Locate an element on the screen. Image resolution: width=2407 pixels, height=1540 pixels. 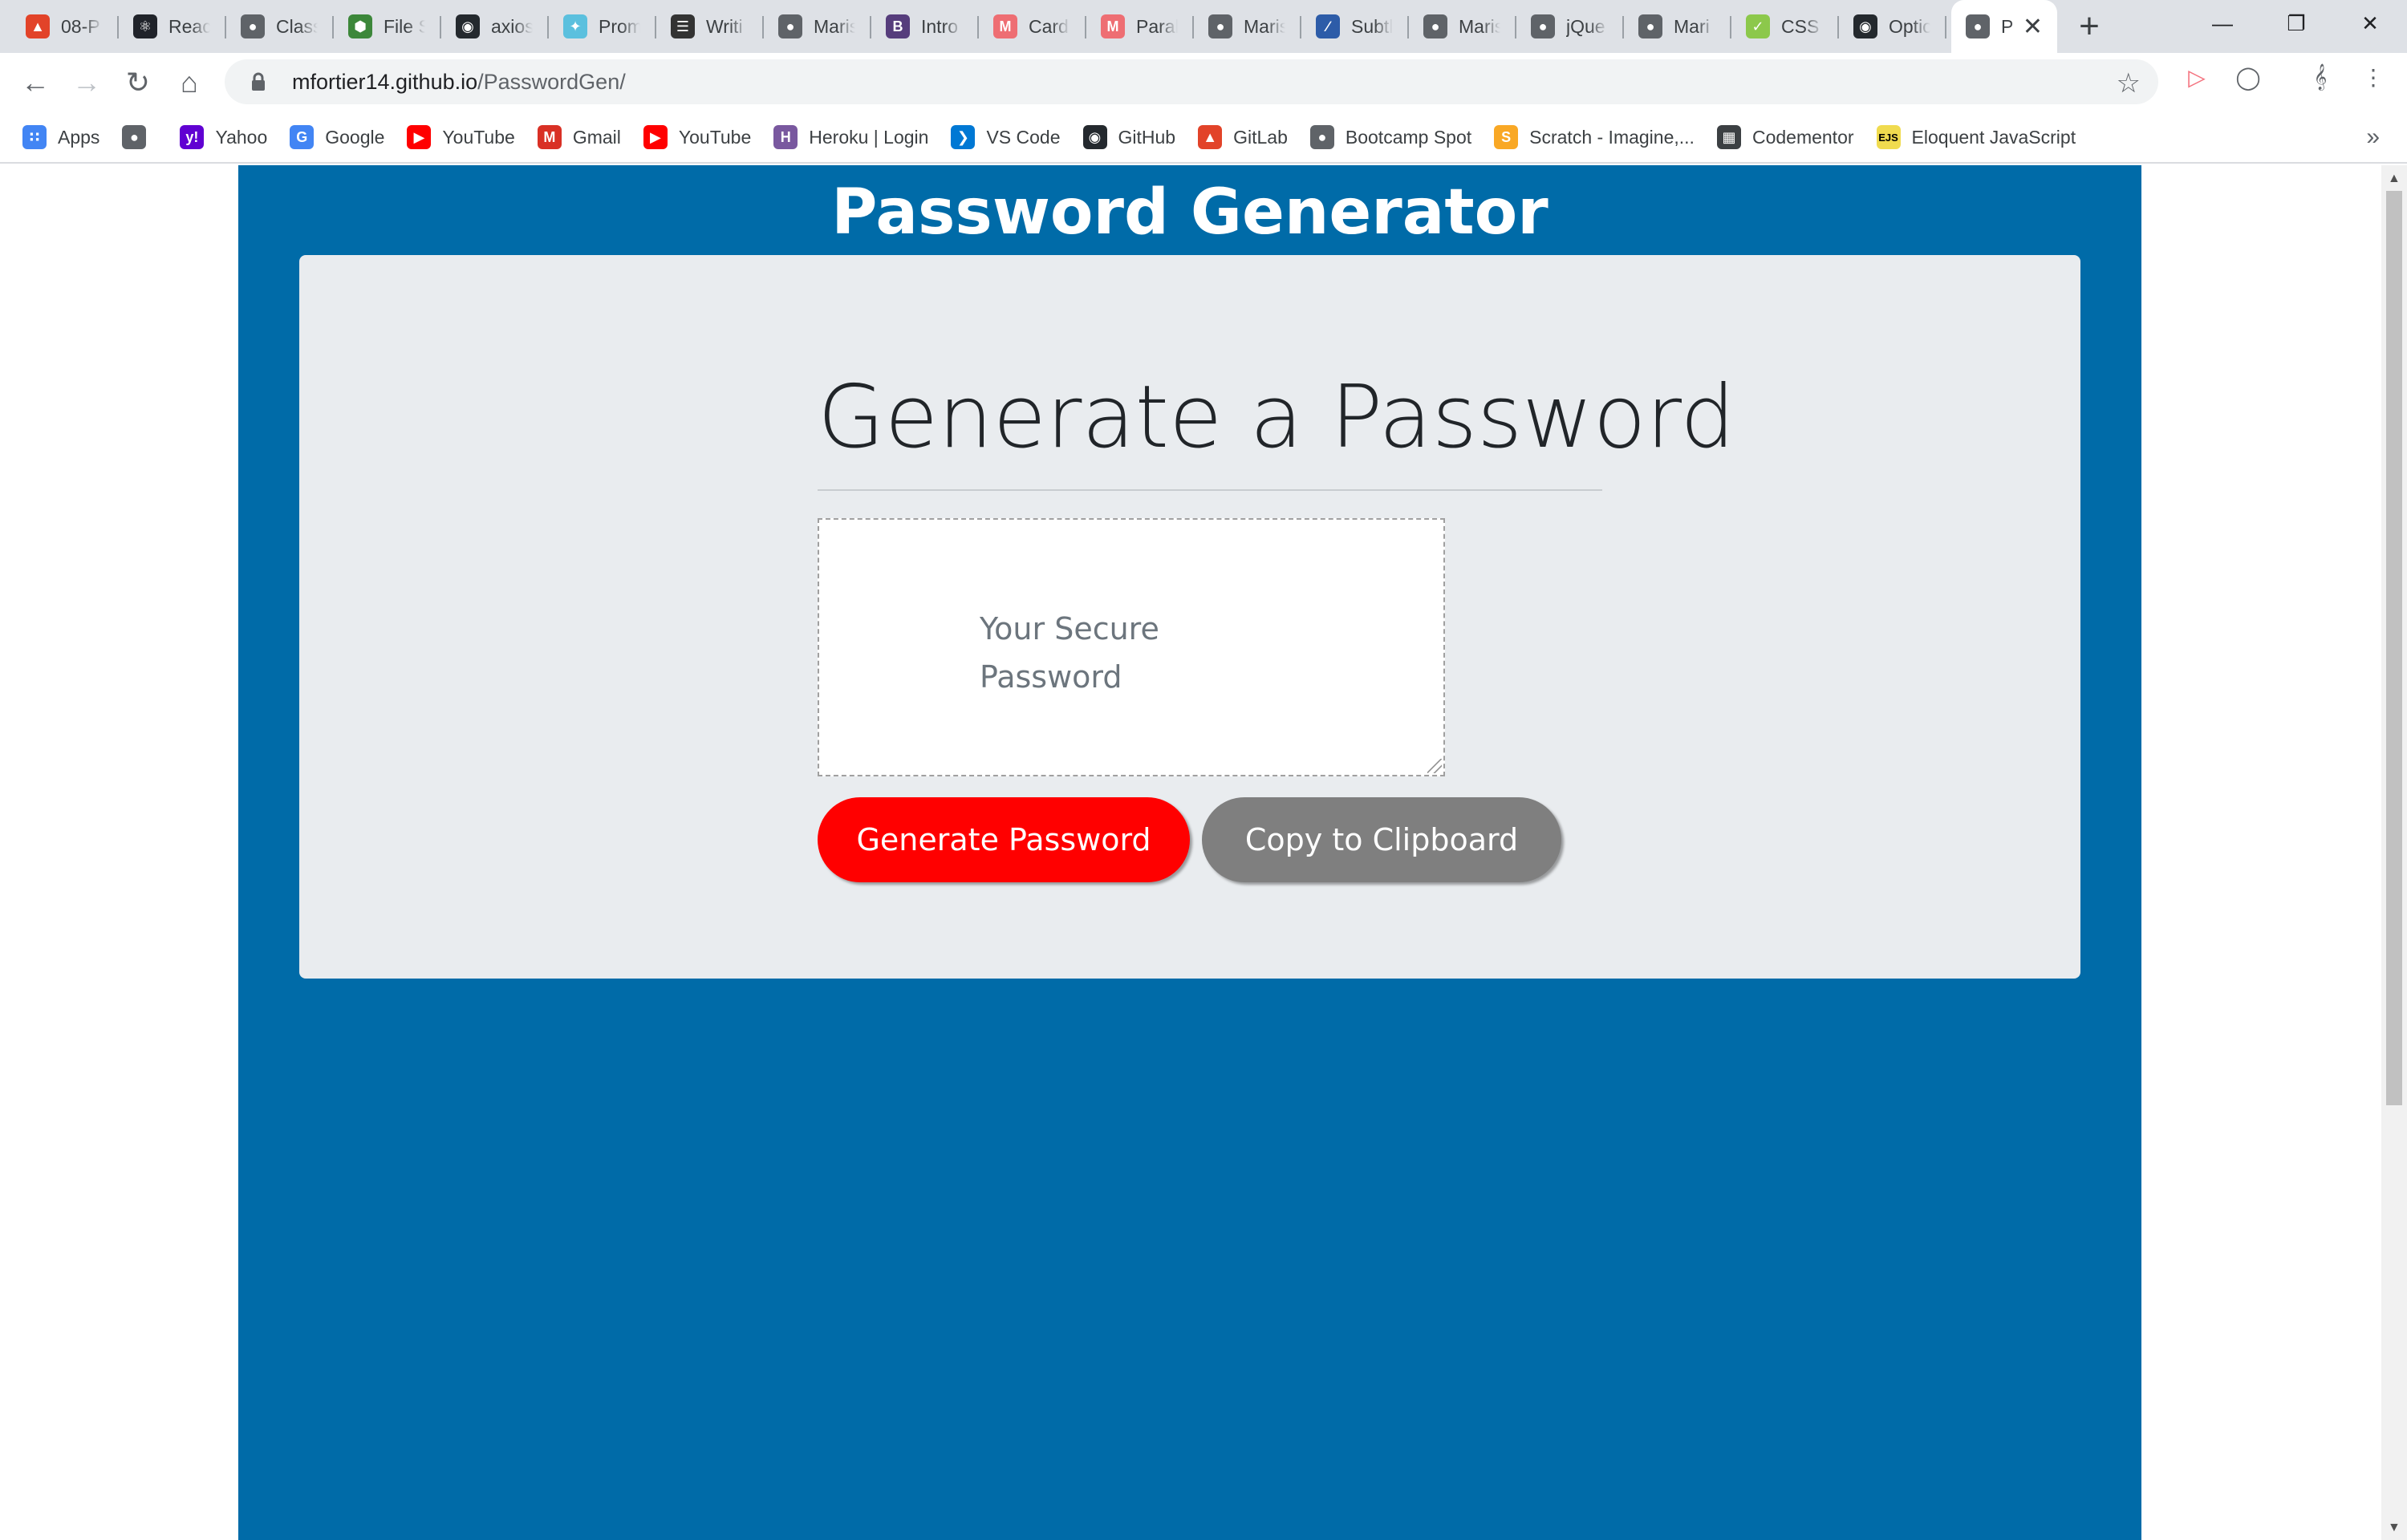
bookmark-item: y! Yahoo is located at coordinates (223, 137).